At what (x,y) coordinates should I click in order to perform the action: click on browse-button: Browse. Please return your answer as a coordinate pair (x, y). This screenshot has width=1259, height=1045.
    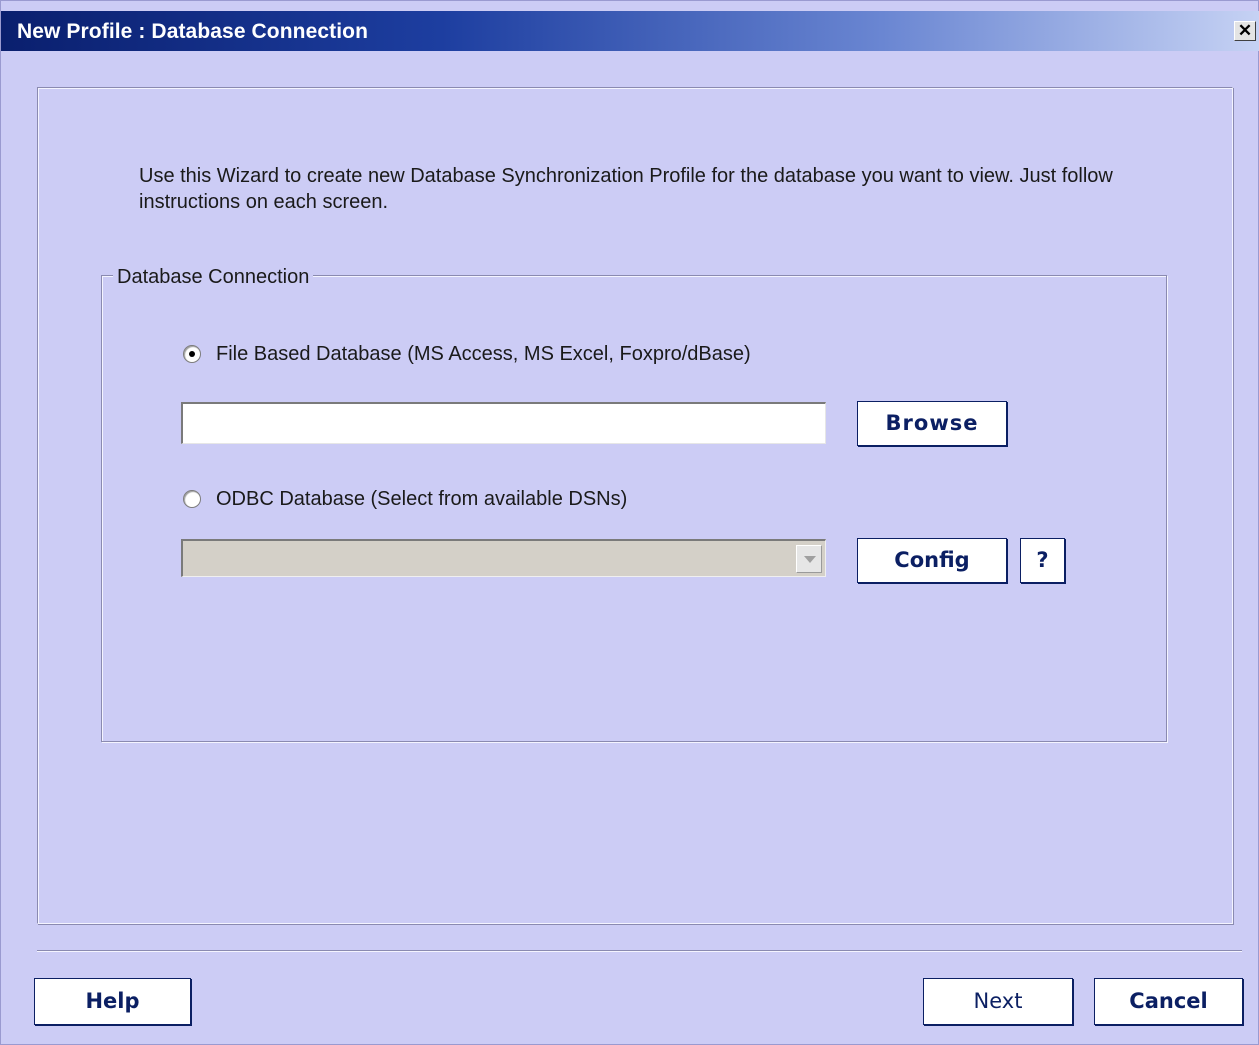
    Looking at the image, I should click on (932, 423).